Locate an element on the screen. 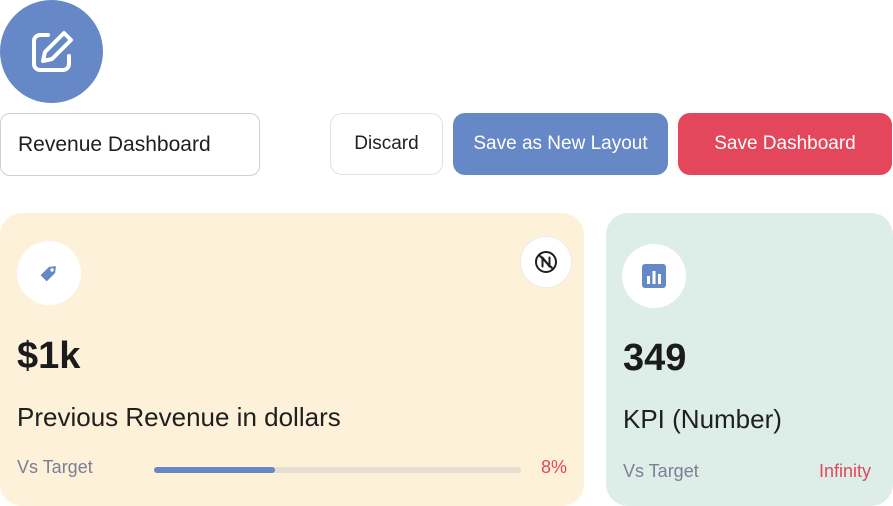 This screenshot has width=893, height=506. edit-icon is located at coordinates (52, 51).